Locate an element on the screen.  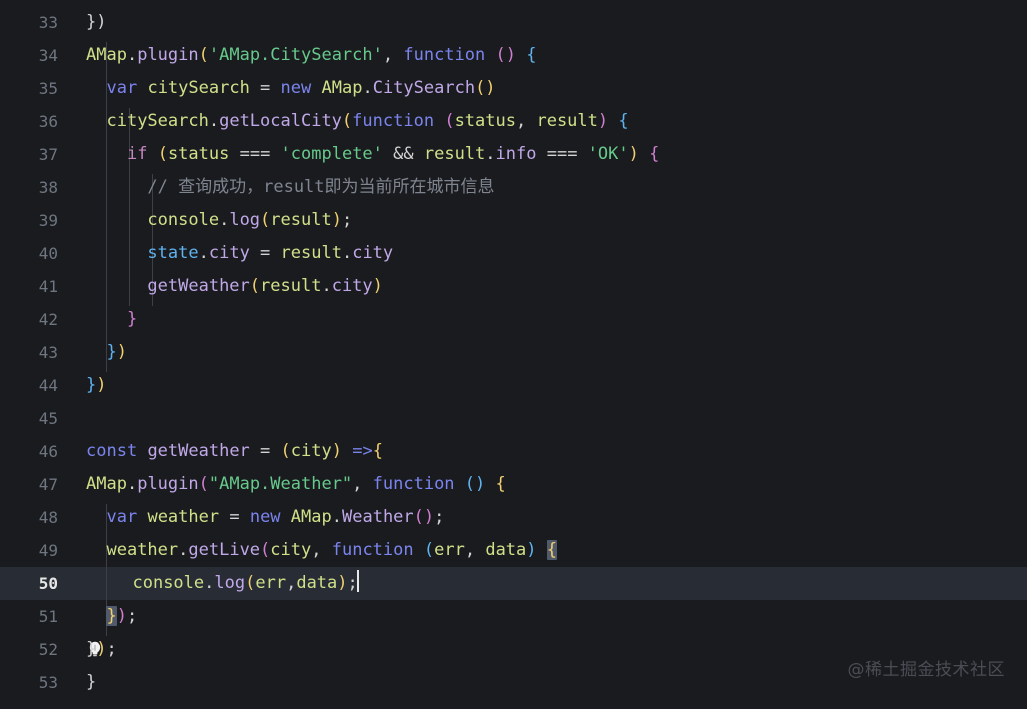
code-line: 45 is located at coordinates (30, 418).